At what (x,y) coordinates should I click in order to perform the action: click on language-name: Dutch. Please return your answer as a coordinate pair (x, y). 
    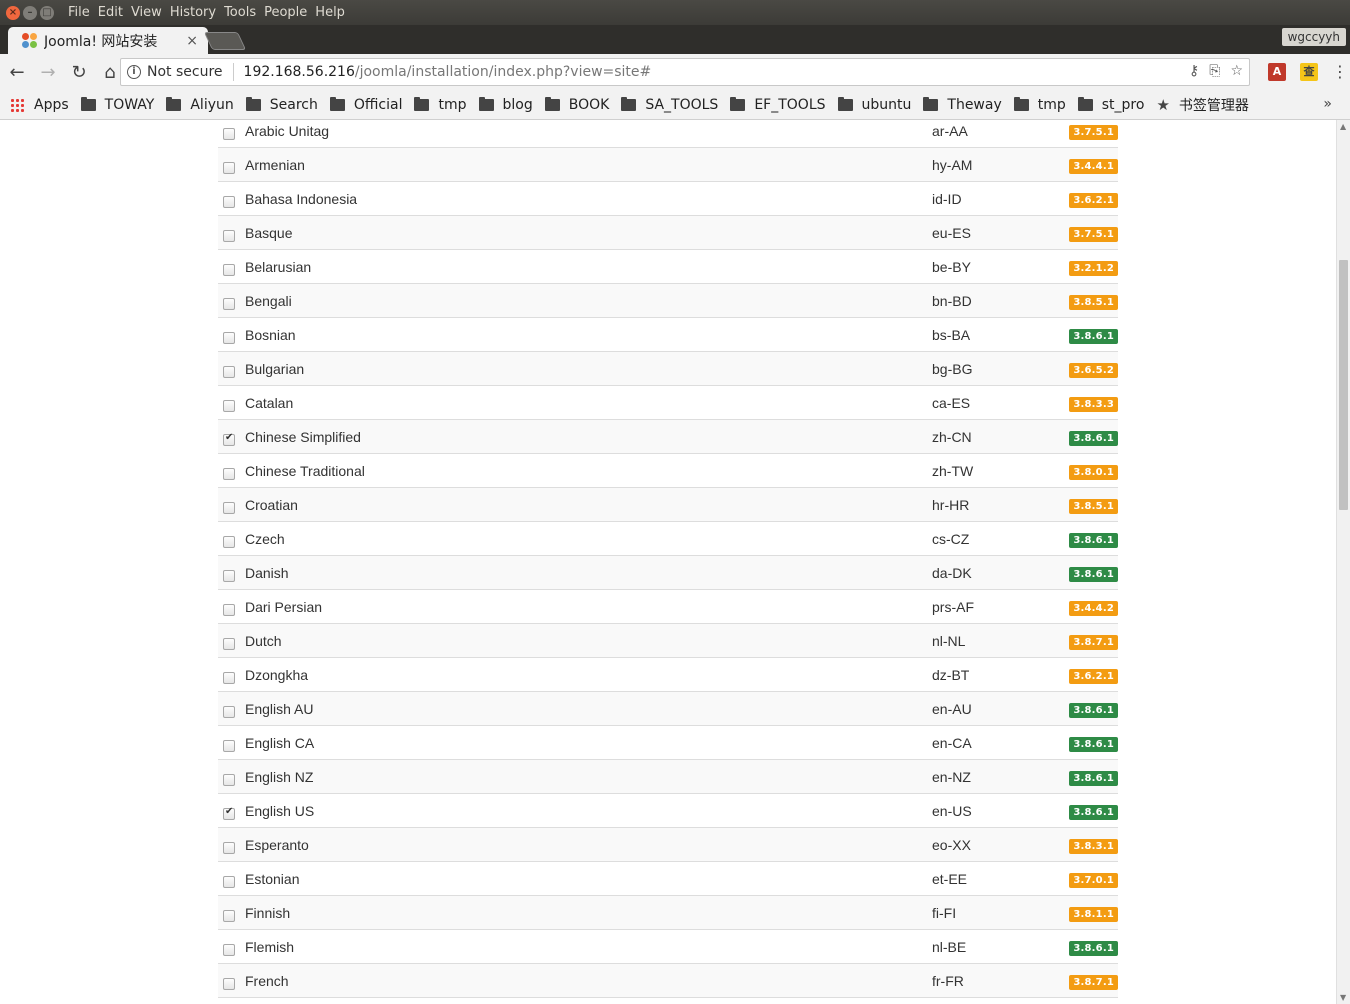
    Looking at the image, I should click on (263, 640).